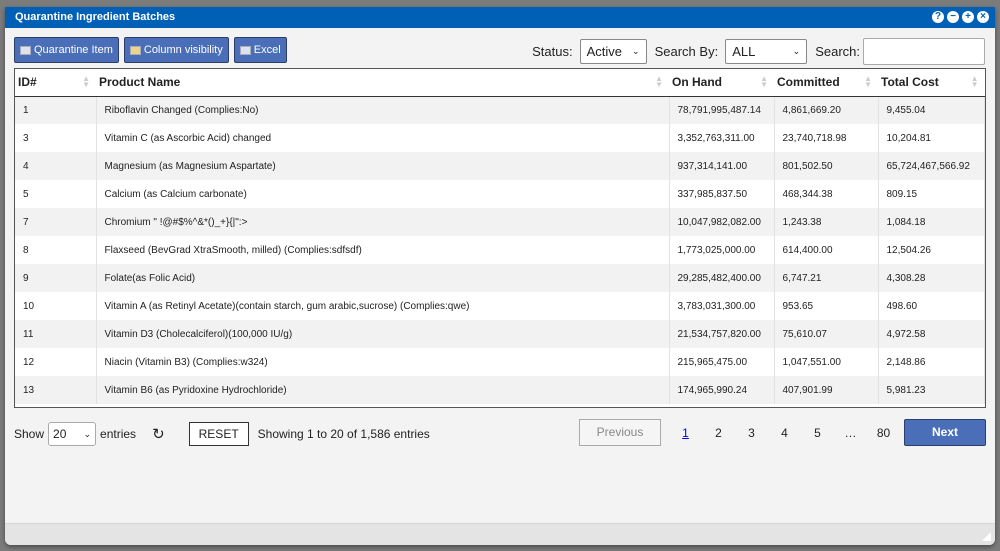 Image resolution: width=1000 pixels, height=551 pixels. What do you see at coordinates (837, 51) in the screenshot?
I see `search-label: Search:` at bounding box center [837, 51].